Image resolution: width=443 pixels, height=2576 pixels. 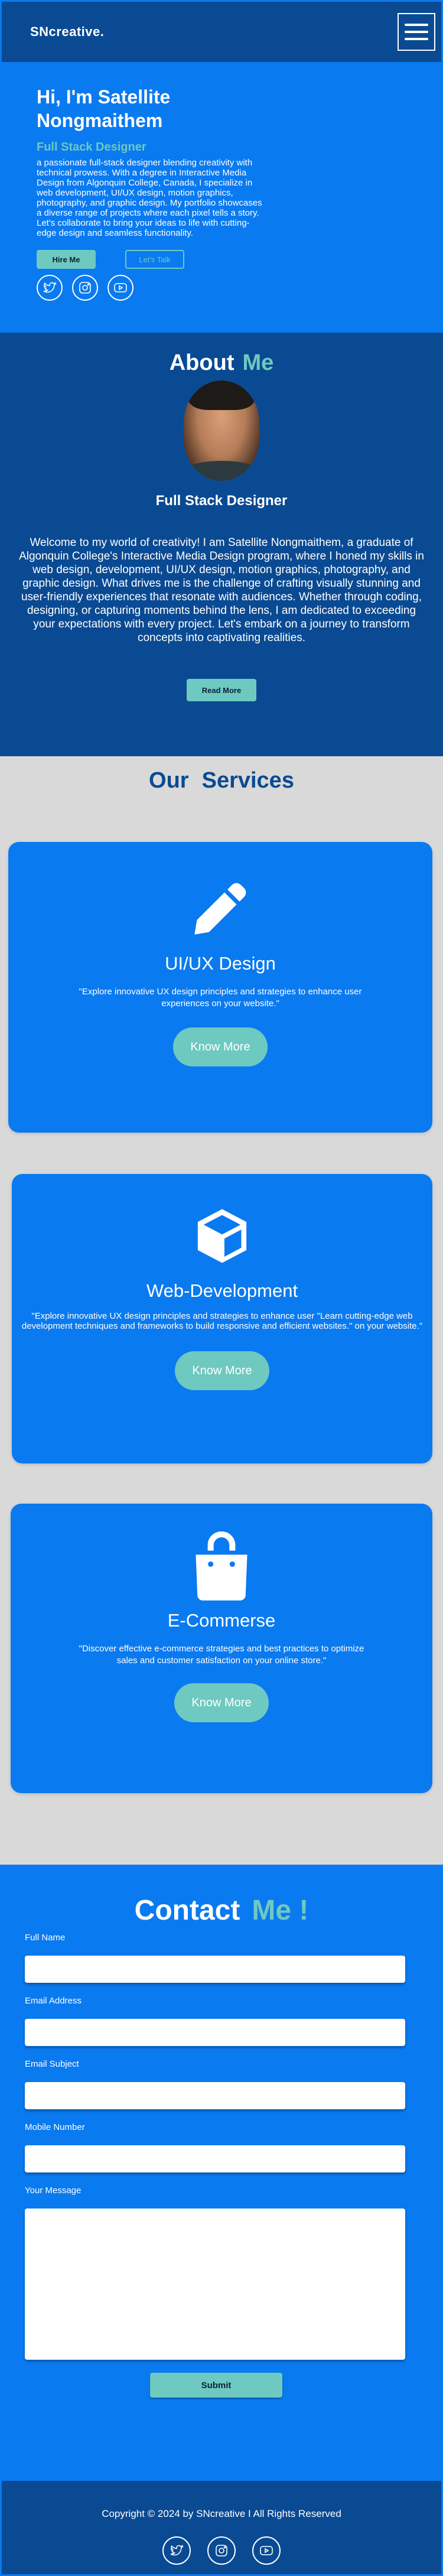 What do you see at coordinates (216, 2385) in the screenshot?
I see `submit-button: Submit` at bounding box center [216, 2385].